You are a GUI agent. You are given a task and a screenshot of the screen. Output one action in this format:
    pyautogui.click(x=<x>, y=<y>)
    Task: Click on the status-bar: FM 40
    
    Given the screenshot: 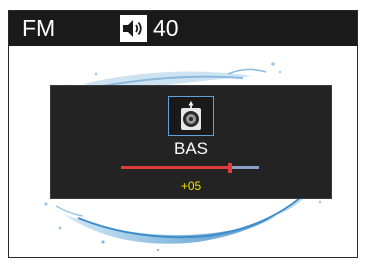 What is the action you would take?
    pyautogui.click(x=183, y=28)
    